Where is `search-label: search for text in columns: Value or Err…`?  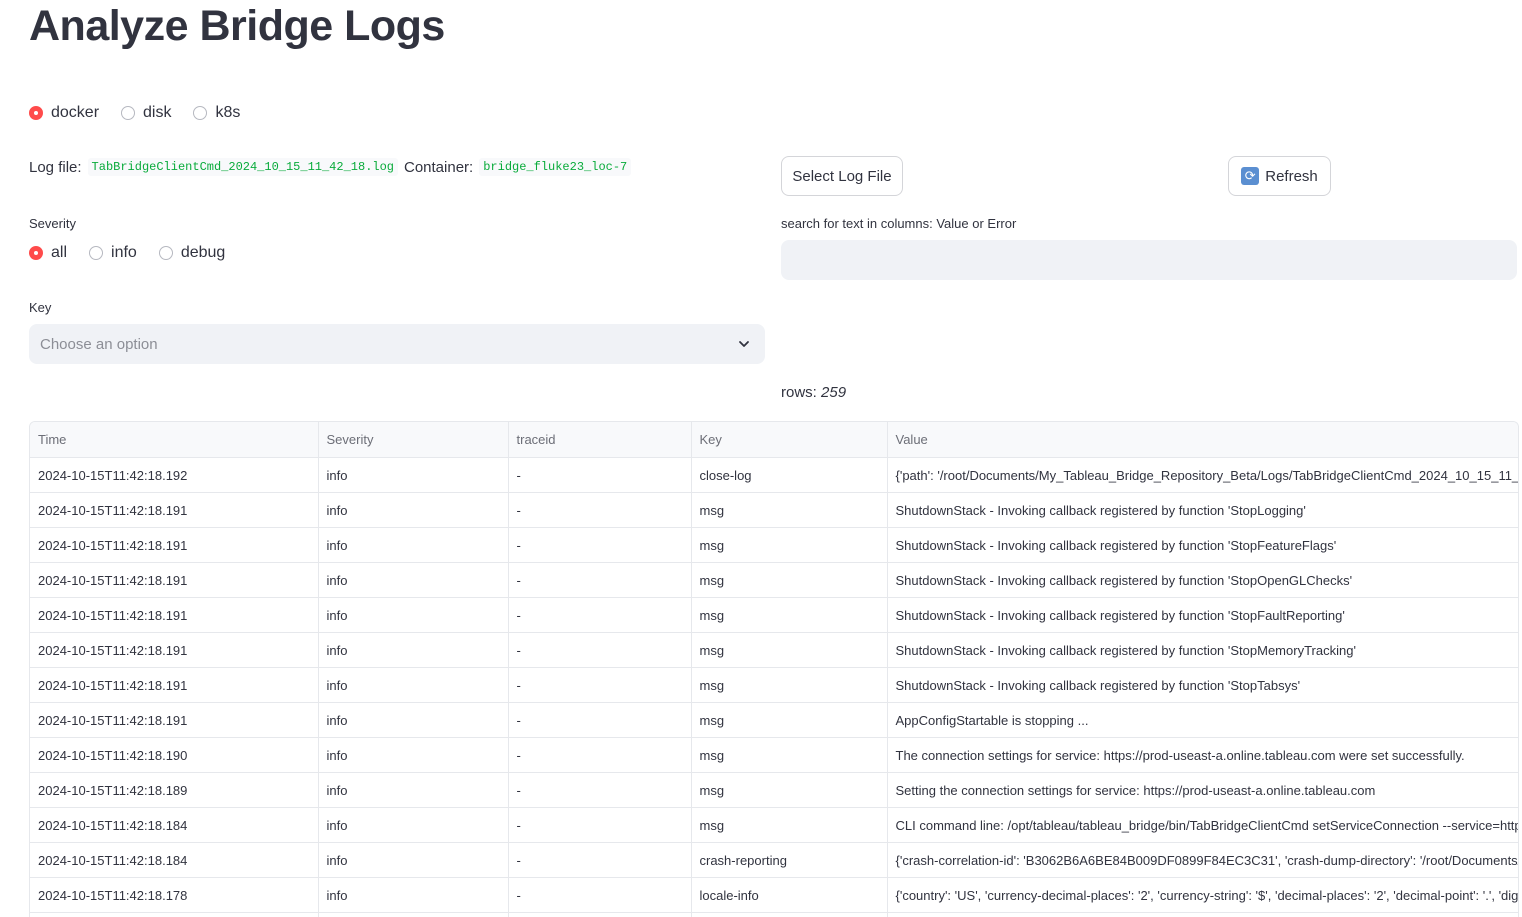
search-label: search for text in columns: Value or Err… is located at coordinates (898, 223).